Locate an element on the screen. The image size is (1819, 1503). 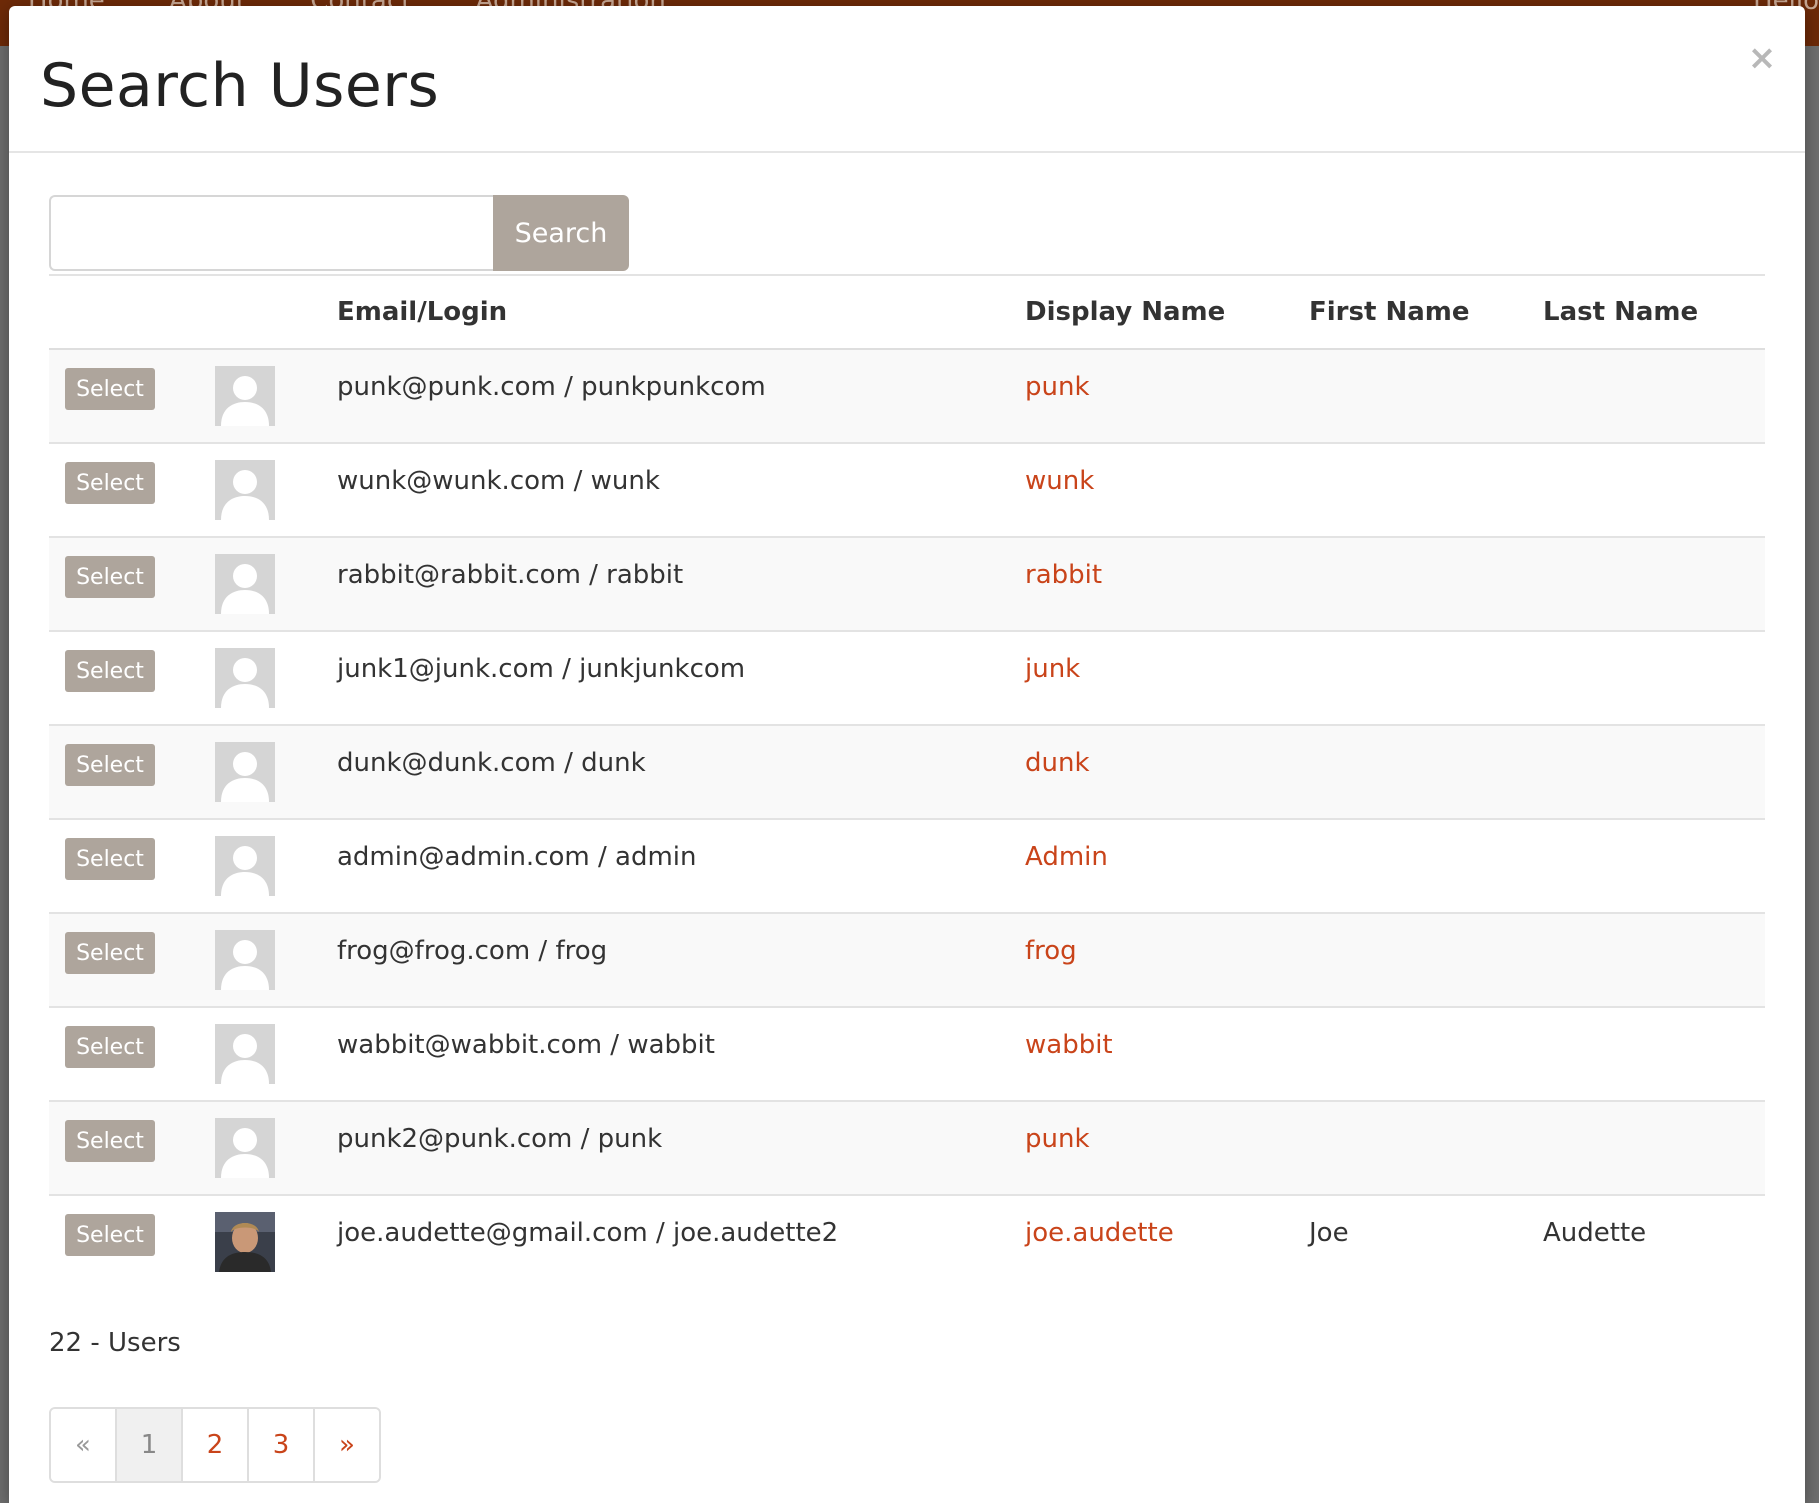
email-login: punk2@punk.com / punk is located at coordinates (500, 1139).